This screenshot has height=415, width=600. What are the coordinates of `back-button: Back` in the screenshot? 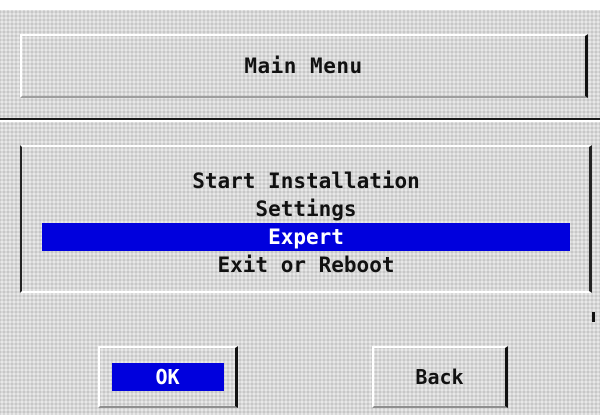 It's located at (440, 377).